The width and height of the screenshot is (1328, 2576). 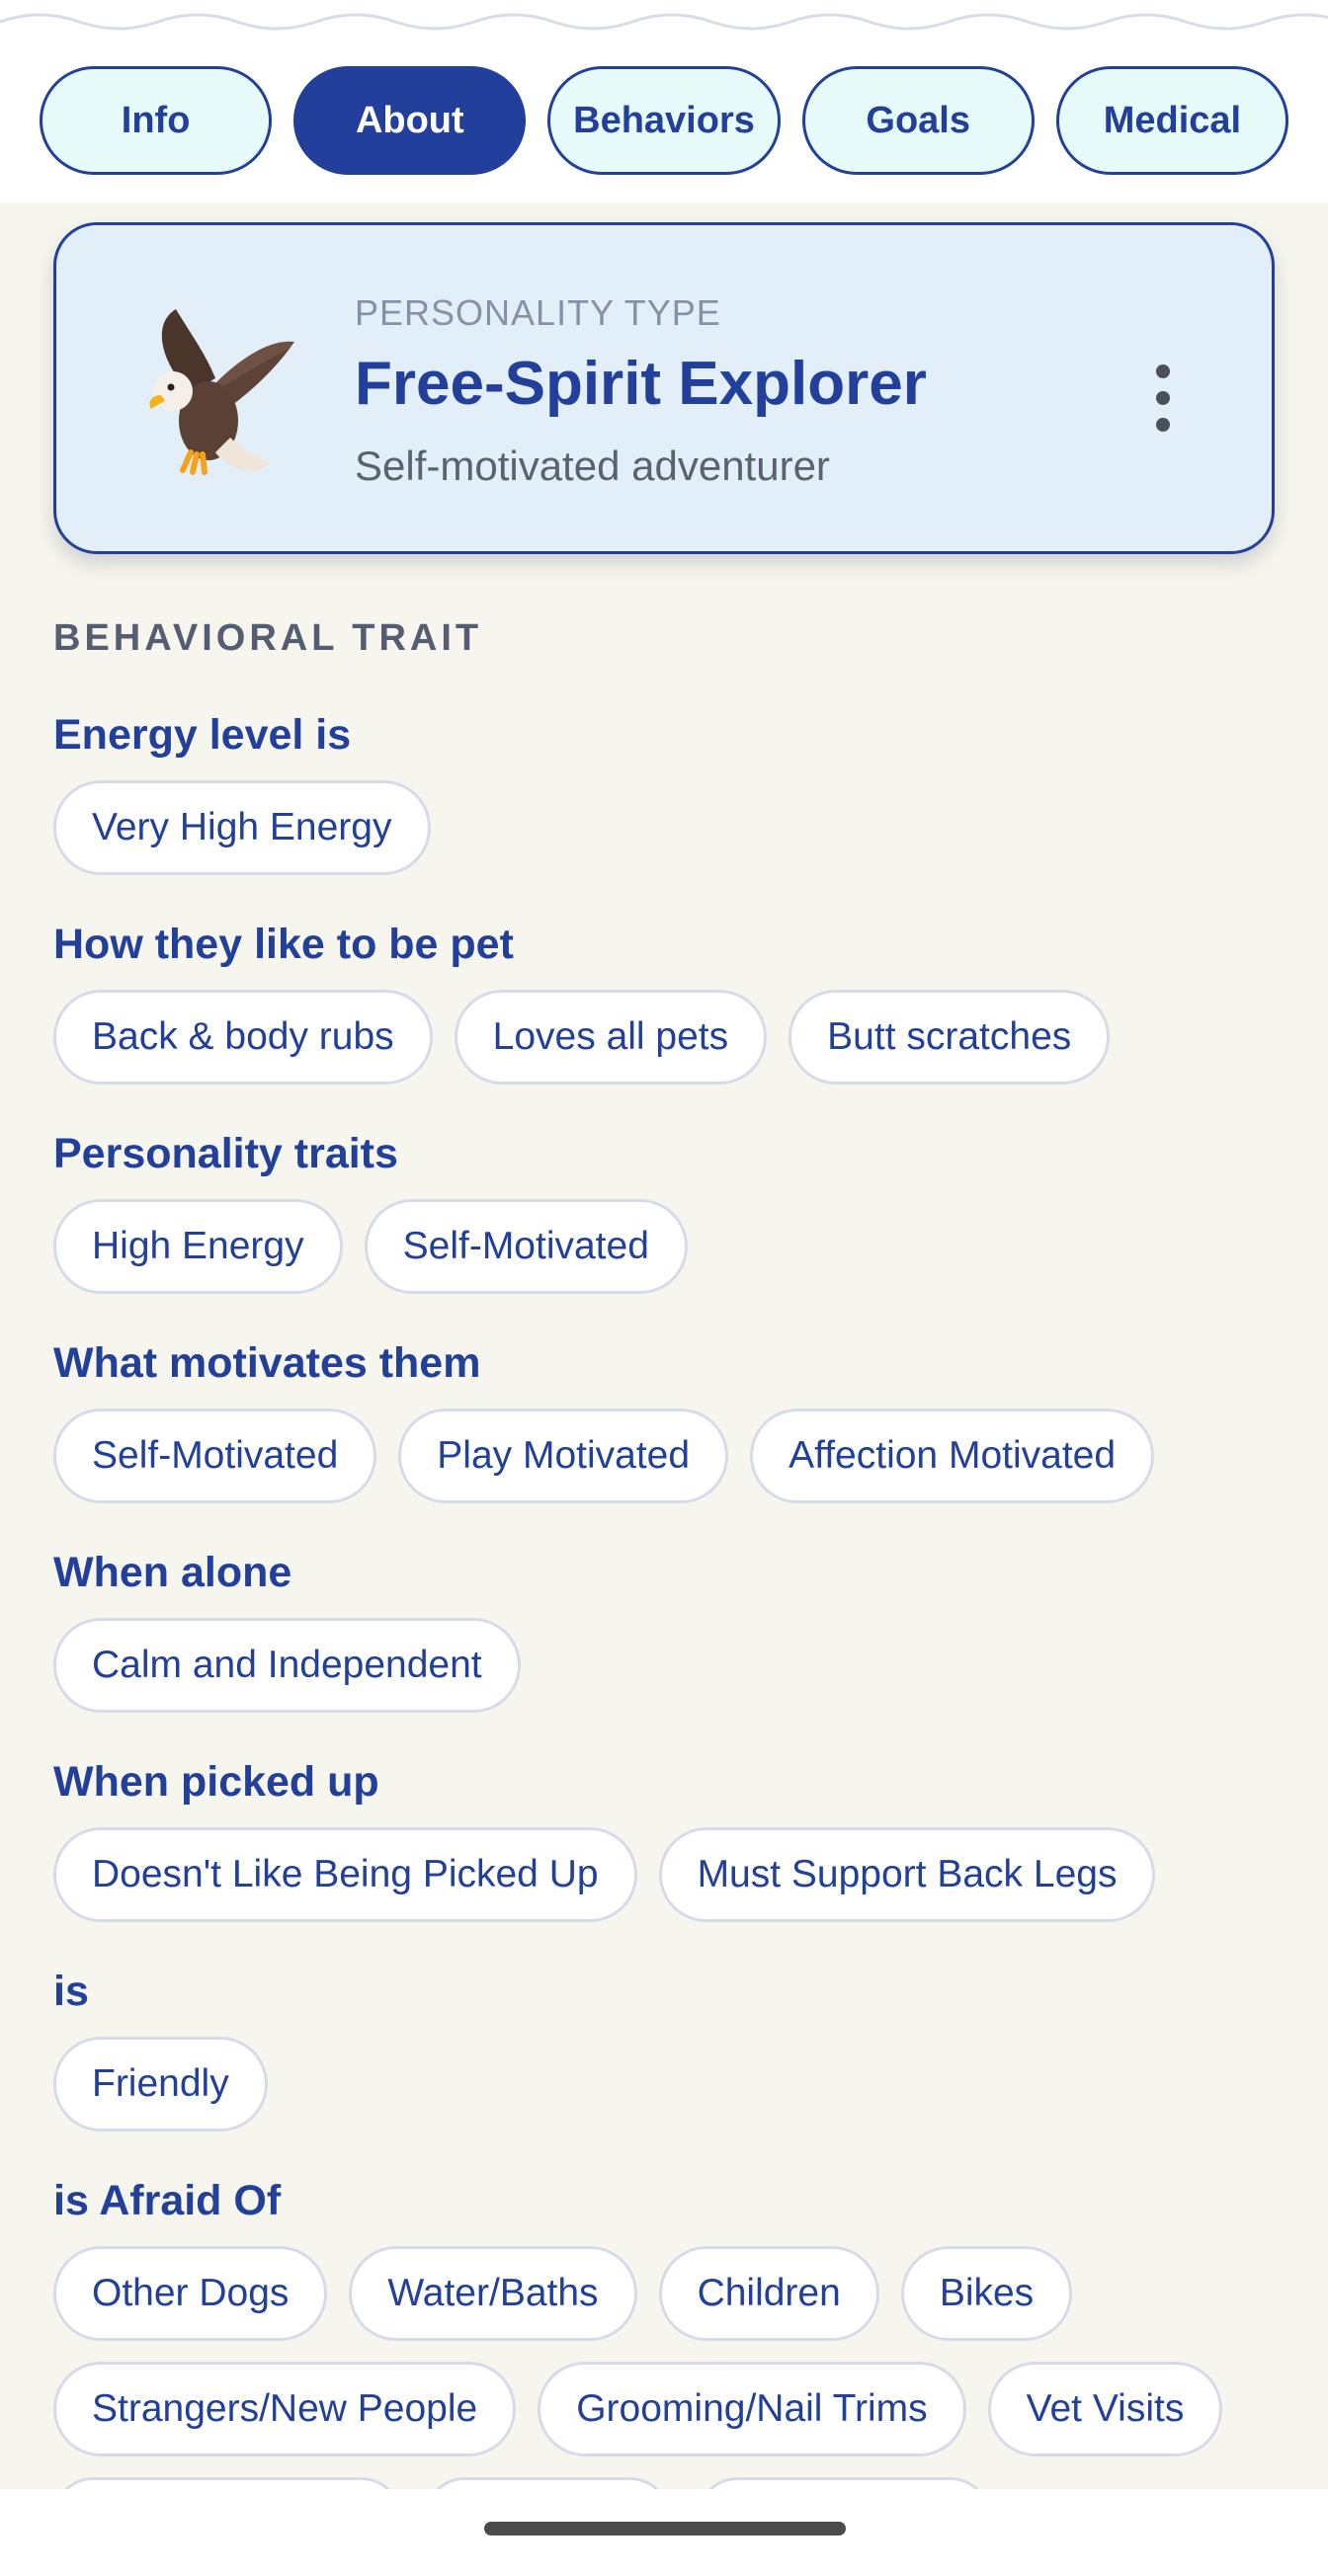 I want to click on chip-row: Other Dogs Water/Baths Children Bikes, so click(x=563, y=2293).